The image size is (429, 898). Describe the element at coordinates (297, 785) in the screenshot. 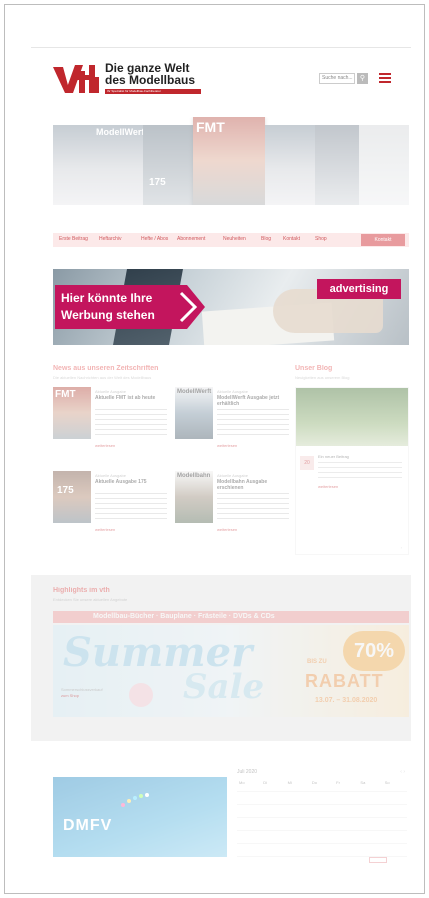

I see `calendar-day-header: Mi` at that location.